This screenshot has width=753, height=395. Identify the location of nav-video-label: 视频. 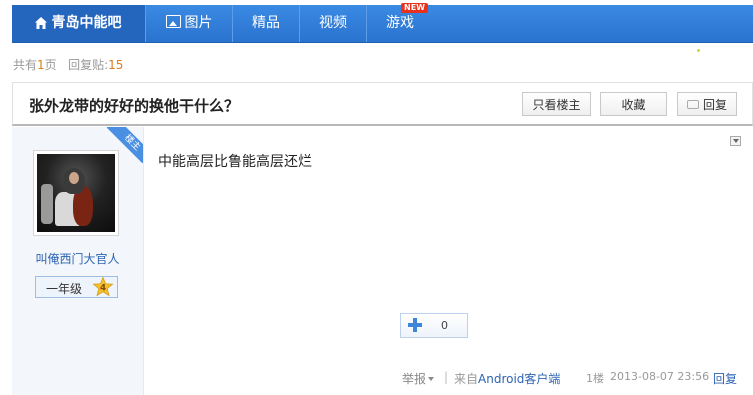
(333, 23).